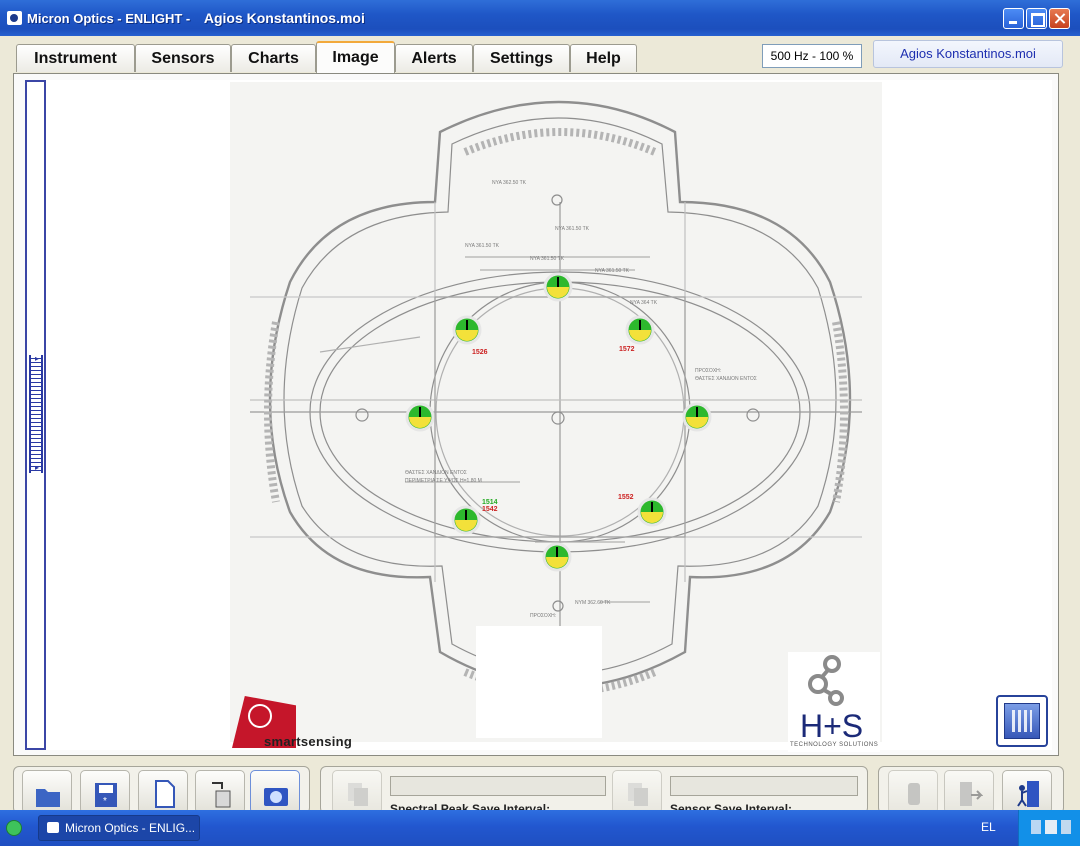  Describe the element at coordinates (48, 798) in the screenshot. I see `folder-icon` at that location.